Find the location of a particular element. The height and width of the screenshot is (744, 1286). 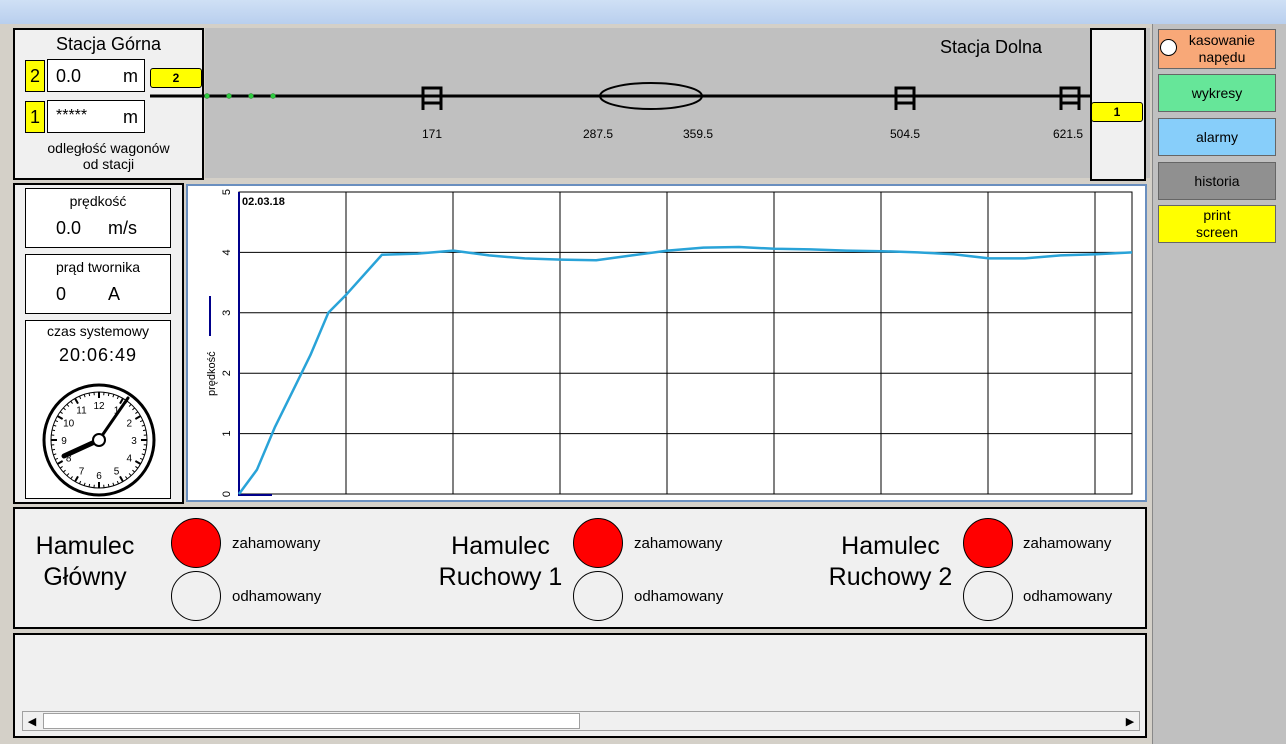

brake-main-title-line1: Hamulec is located at coordinates (85, 546).